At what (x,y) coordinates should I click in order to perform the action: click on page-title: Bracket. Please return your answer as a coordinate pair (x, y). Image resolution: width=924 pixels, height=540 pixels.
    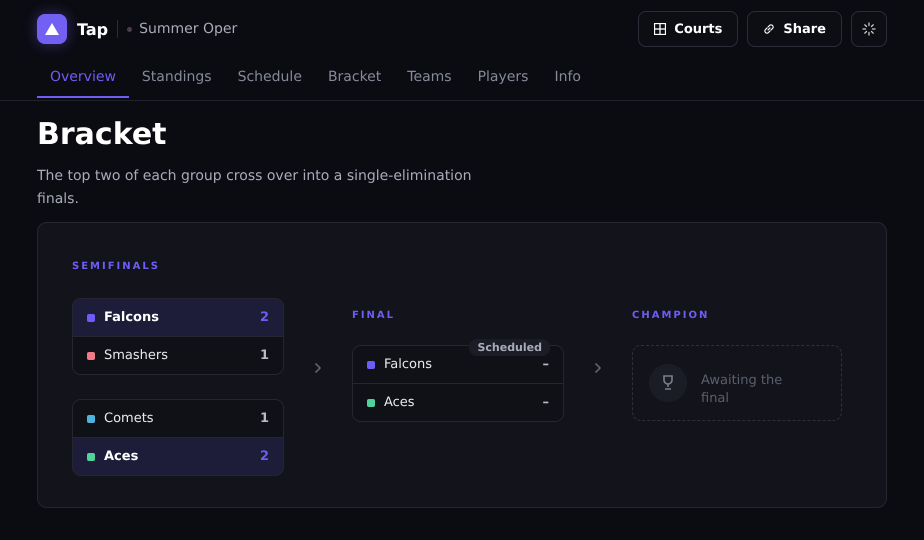
    Looking at the image, I should click on (102, 135).